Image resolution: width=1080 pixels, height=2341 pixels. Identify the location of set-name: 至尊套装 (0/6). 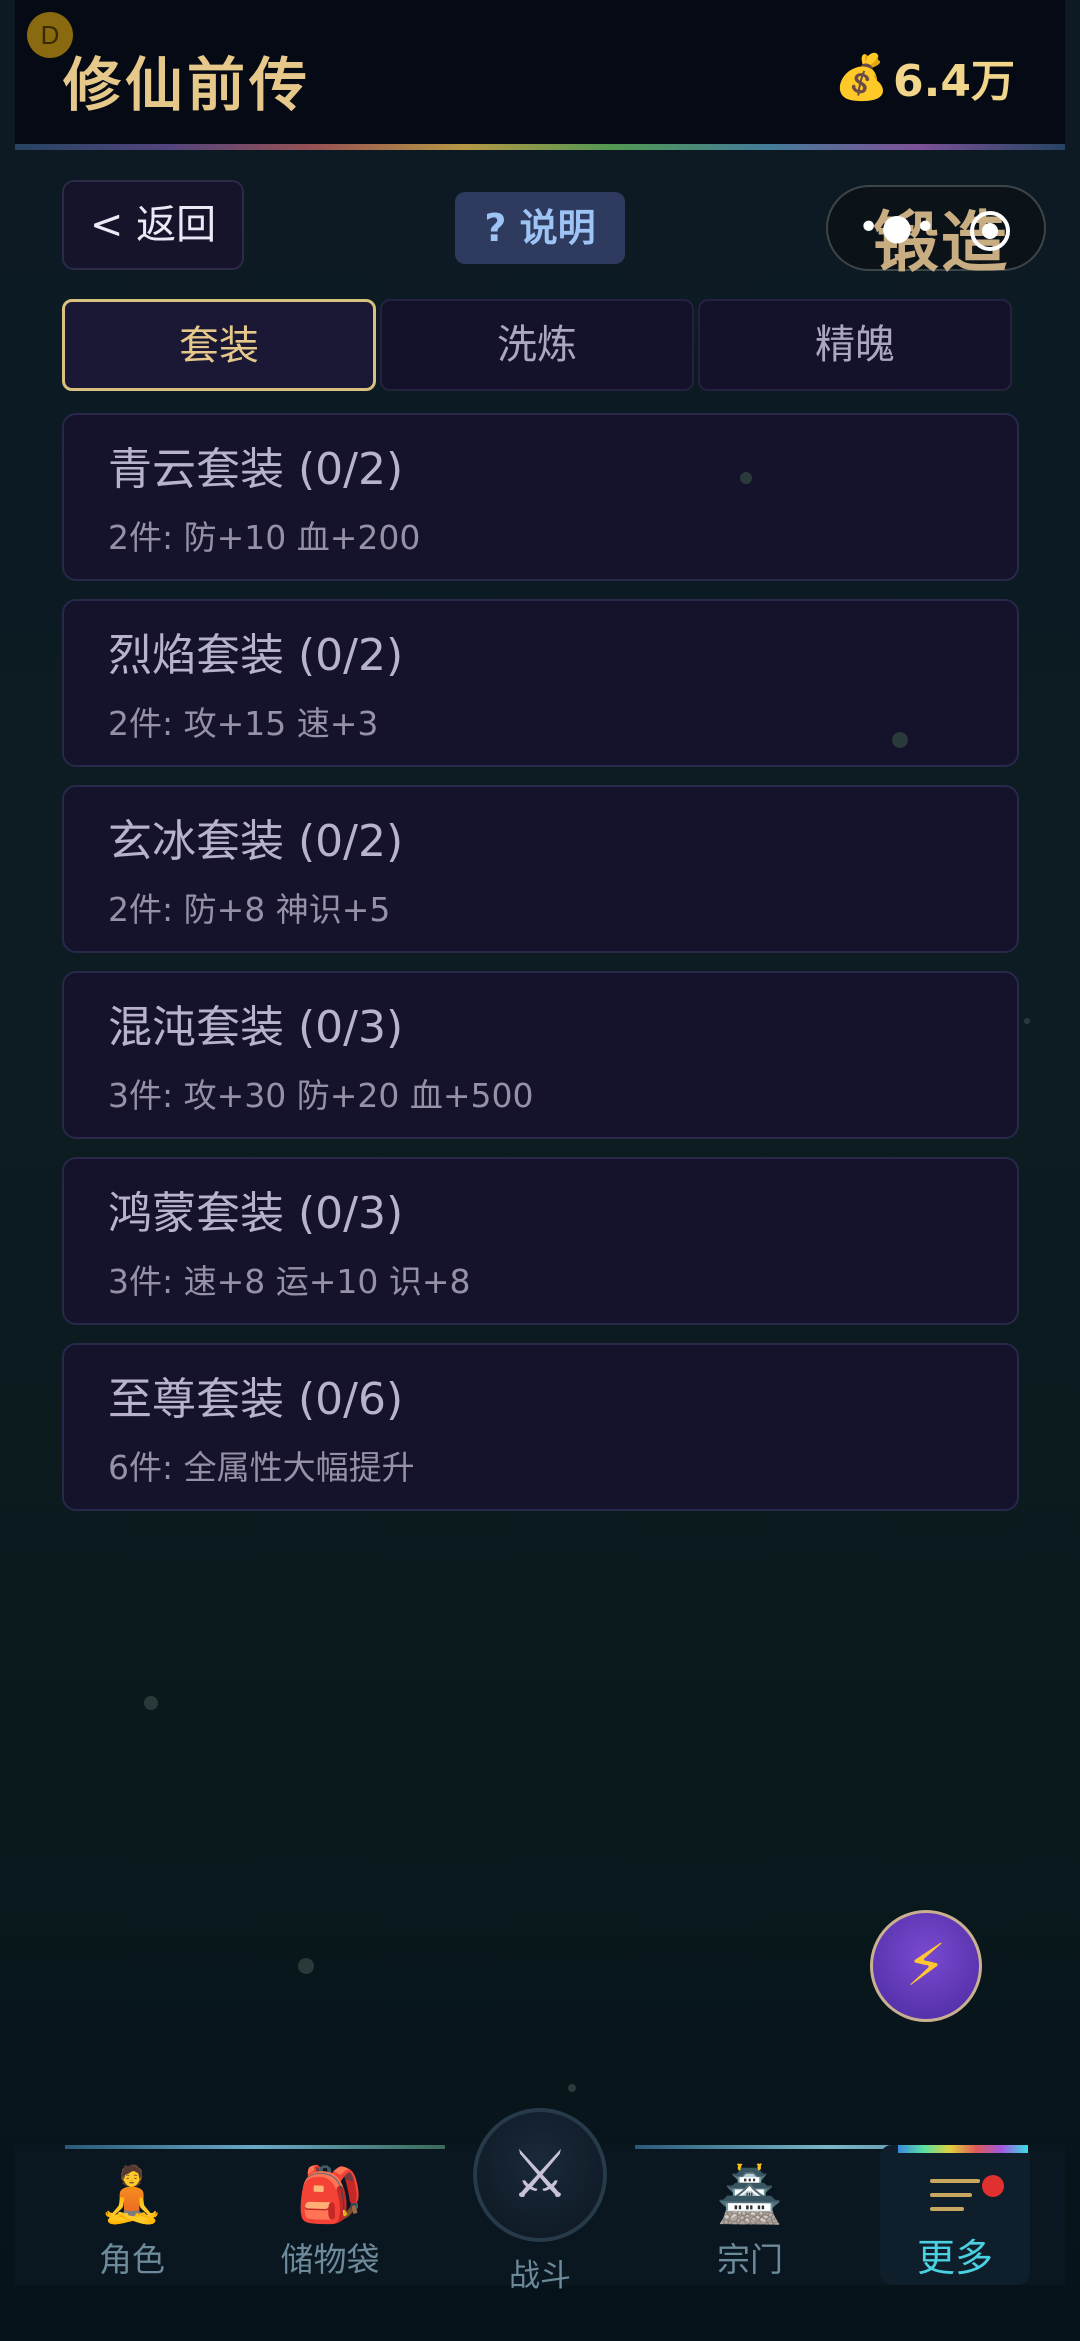
(256, 1399).